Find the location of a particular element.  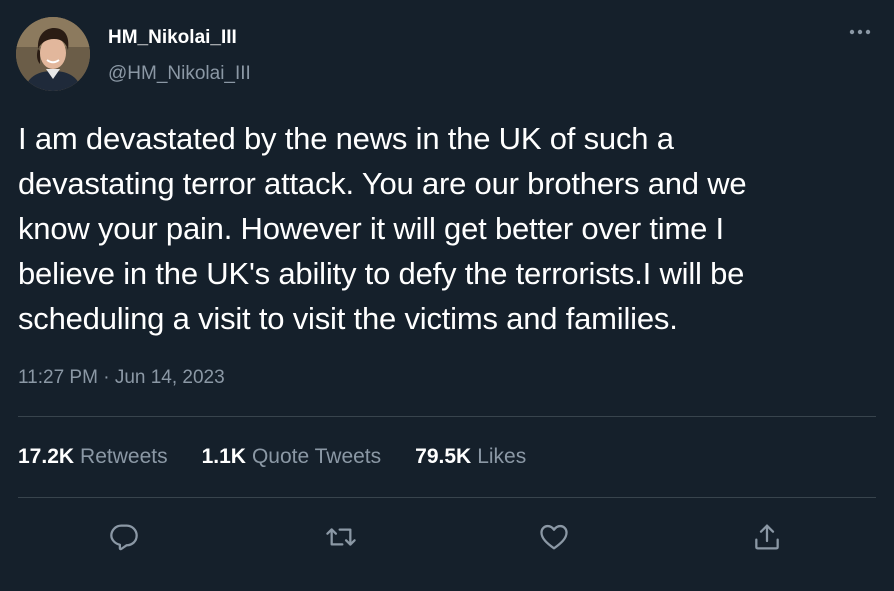

author-display-name: HM_Nikolai_III is located at coordinates (172, 38).